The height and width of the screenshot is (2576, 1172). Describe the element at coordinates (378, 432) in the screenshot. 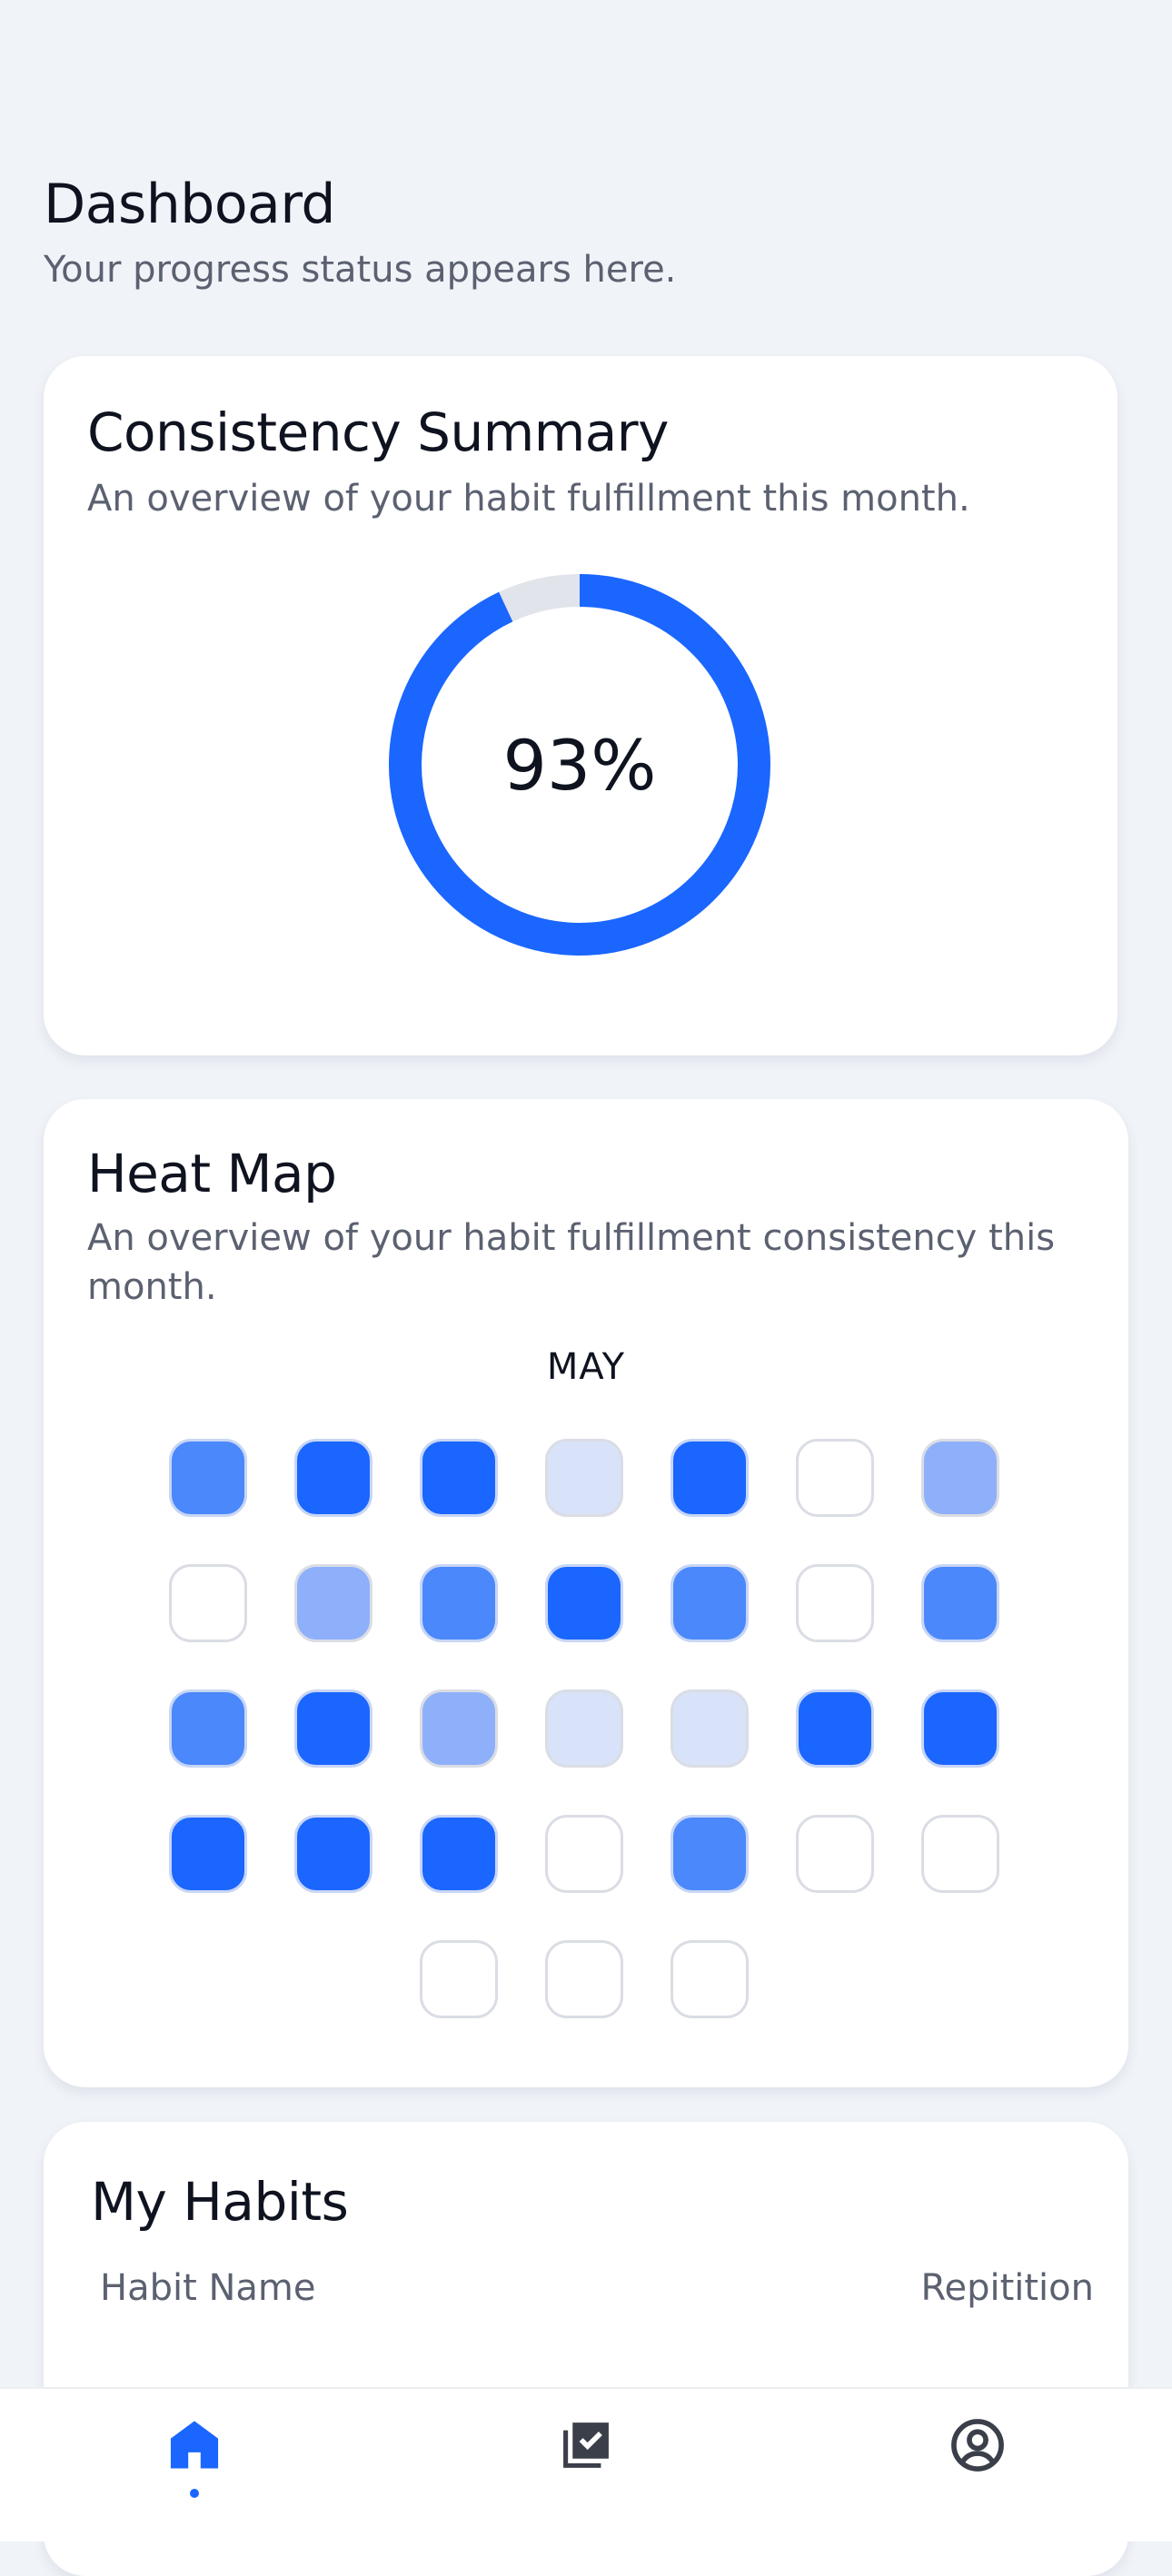

I see `consistency-summary-title: Consistency Summary` at that location.